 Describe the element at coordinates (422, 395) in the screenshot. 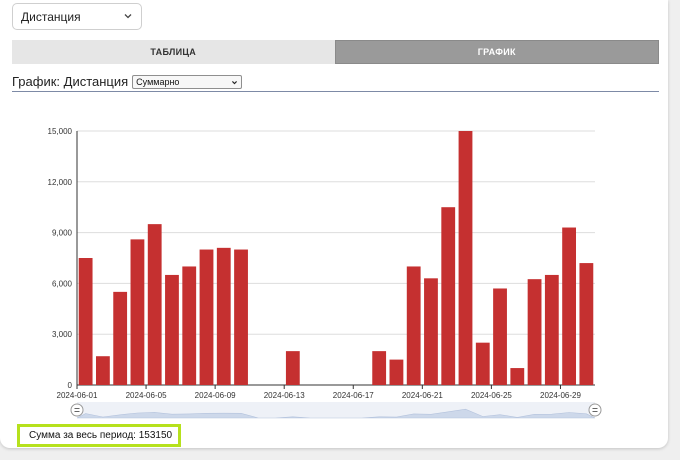

I see `x-tick-label: 2024-06-21` at that location.